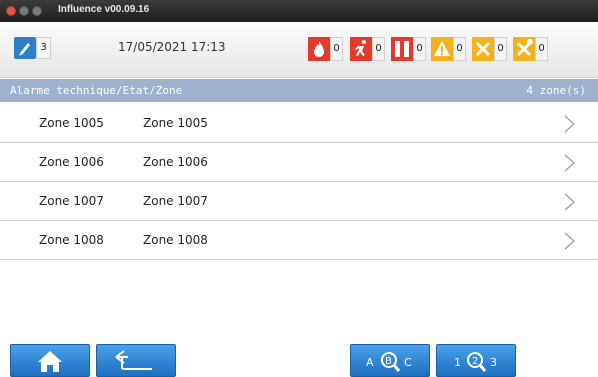 This screenshot has width=598, height=377. Describe the element at coordinates (299, 90) in the screenshot. I see `list-header: Alarme technique/Etat/Zone 4 zone(s)` at that location.